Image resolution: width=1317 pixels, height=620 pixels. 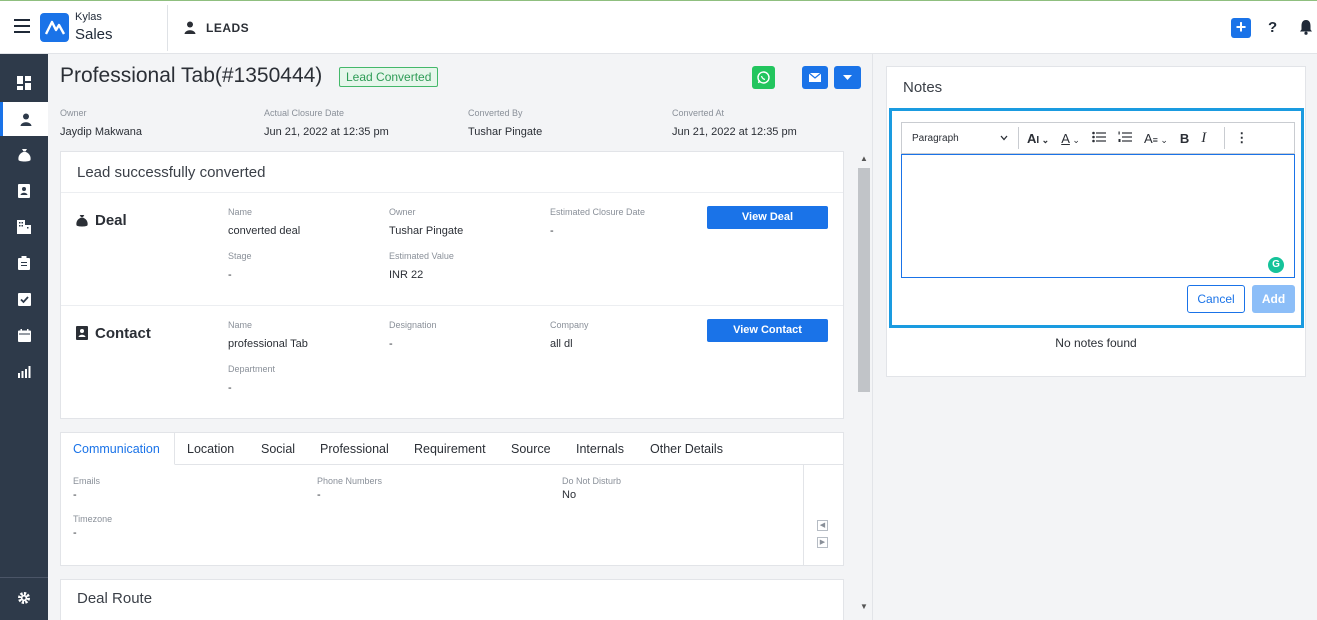 I want to click on sidebar-item-calendar, so click(x=24, y=335).